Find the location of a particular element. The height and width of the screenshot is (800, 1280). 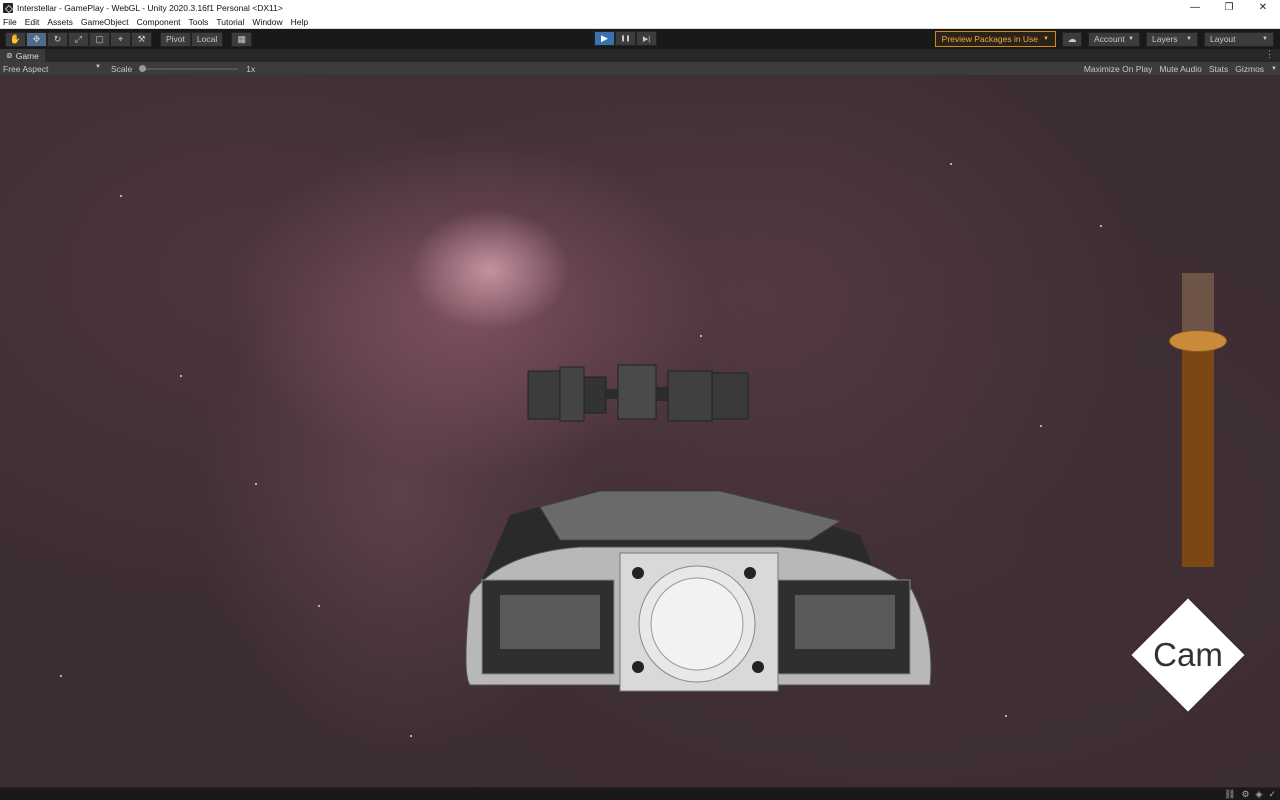

throttle-fill is located at coordinates (1198, 454).